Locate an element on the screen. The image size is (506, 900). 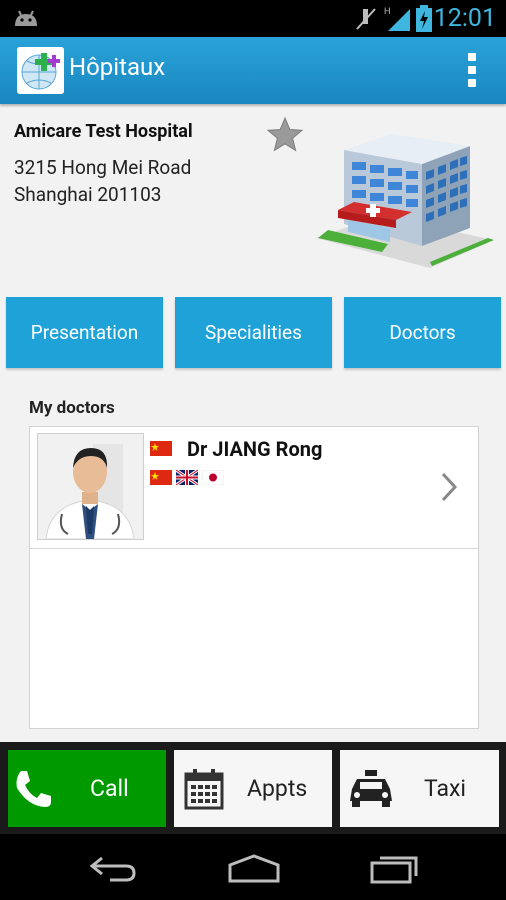
calendar-icon is located at coordinates (204, 788).